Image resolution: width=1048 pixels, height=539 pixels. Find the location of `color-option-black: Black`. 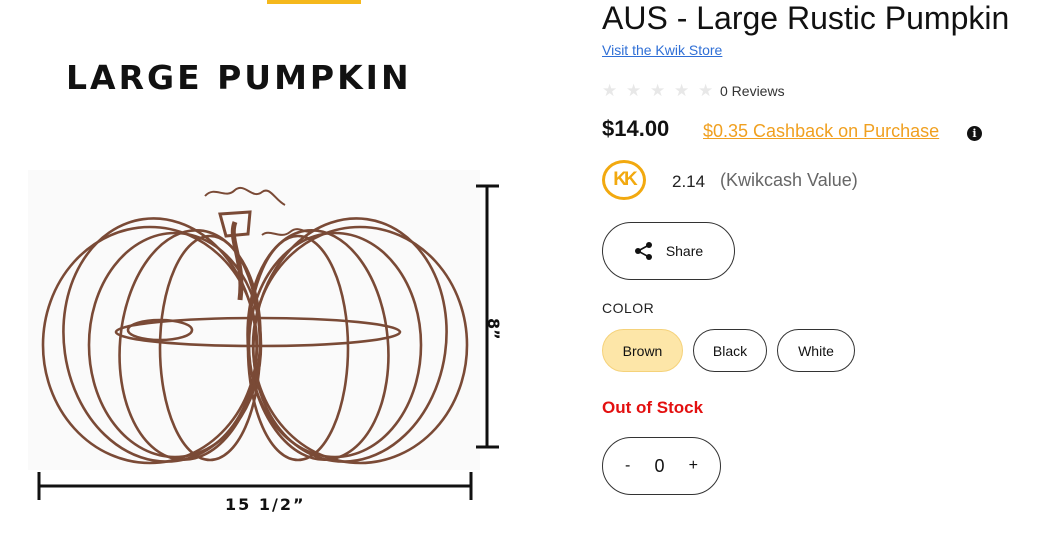

color-option-black: Black is located at coordinates (730, 350).